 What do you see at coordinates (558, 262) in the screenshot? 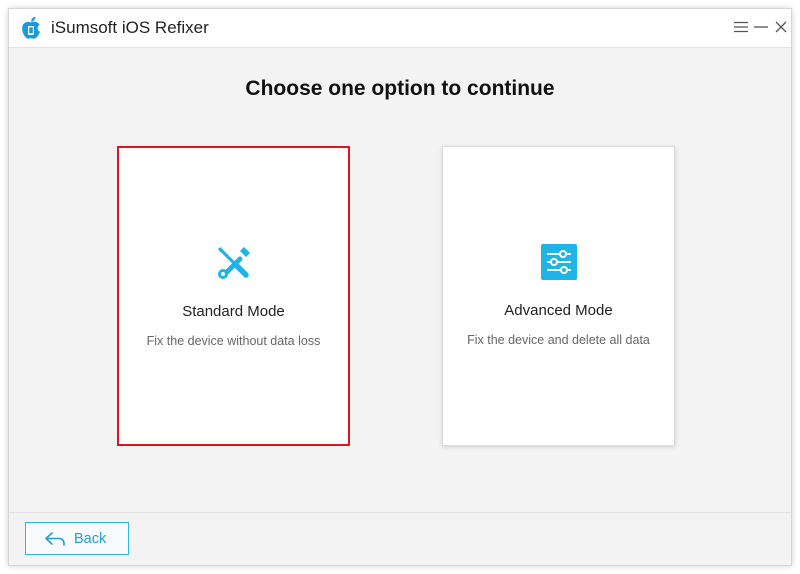
I see `sliders-icon` at bounding box center [558, 262].